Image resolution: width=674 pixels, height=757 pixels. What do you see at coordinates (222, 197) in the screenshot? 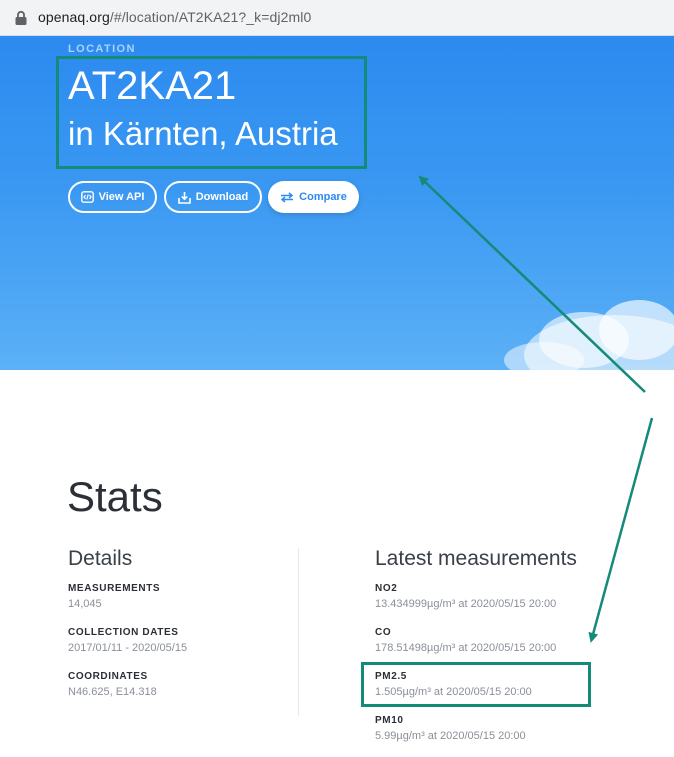
I see `download-label: Download` at bounding box center [222, 197].